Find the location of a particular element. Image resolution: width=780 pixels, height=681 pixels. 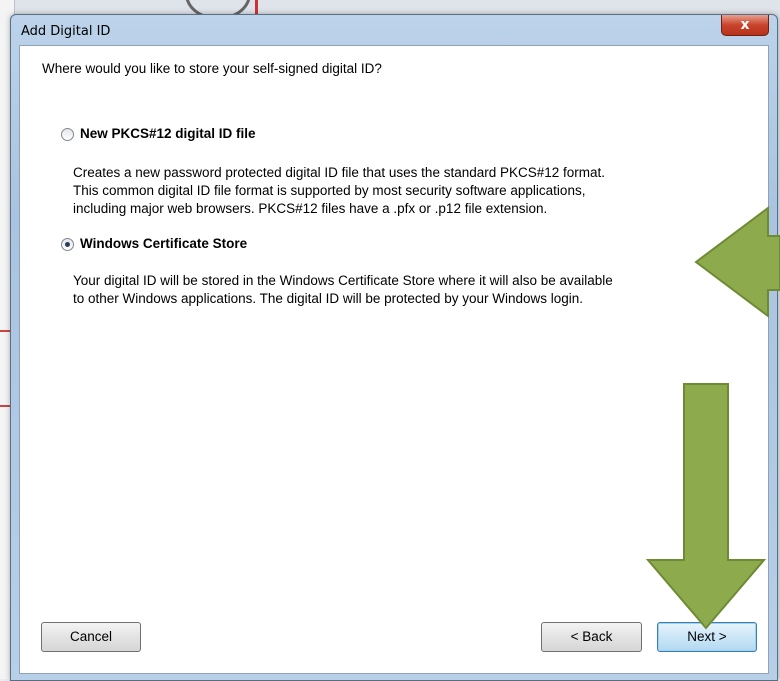

left-arrow-icon is located at coordinates (737, 262).